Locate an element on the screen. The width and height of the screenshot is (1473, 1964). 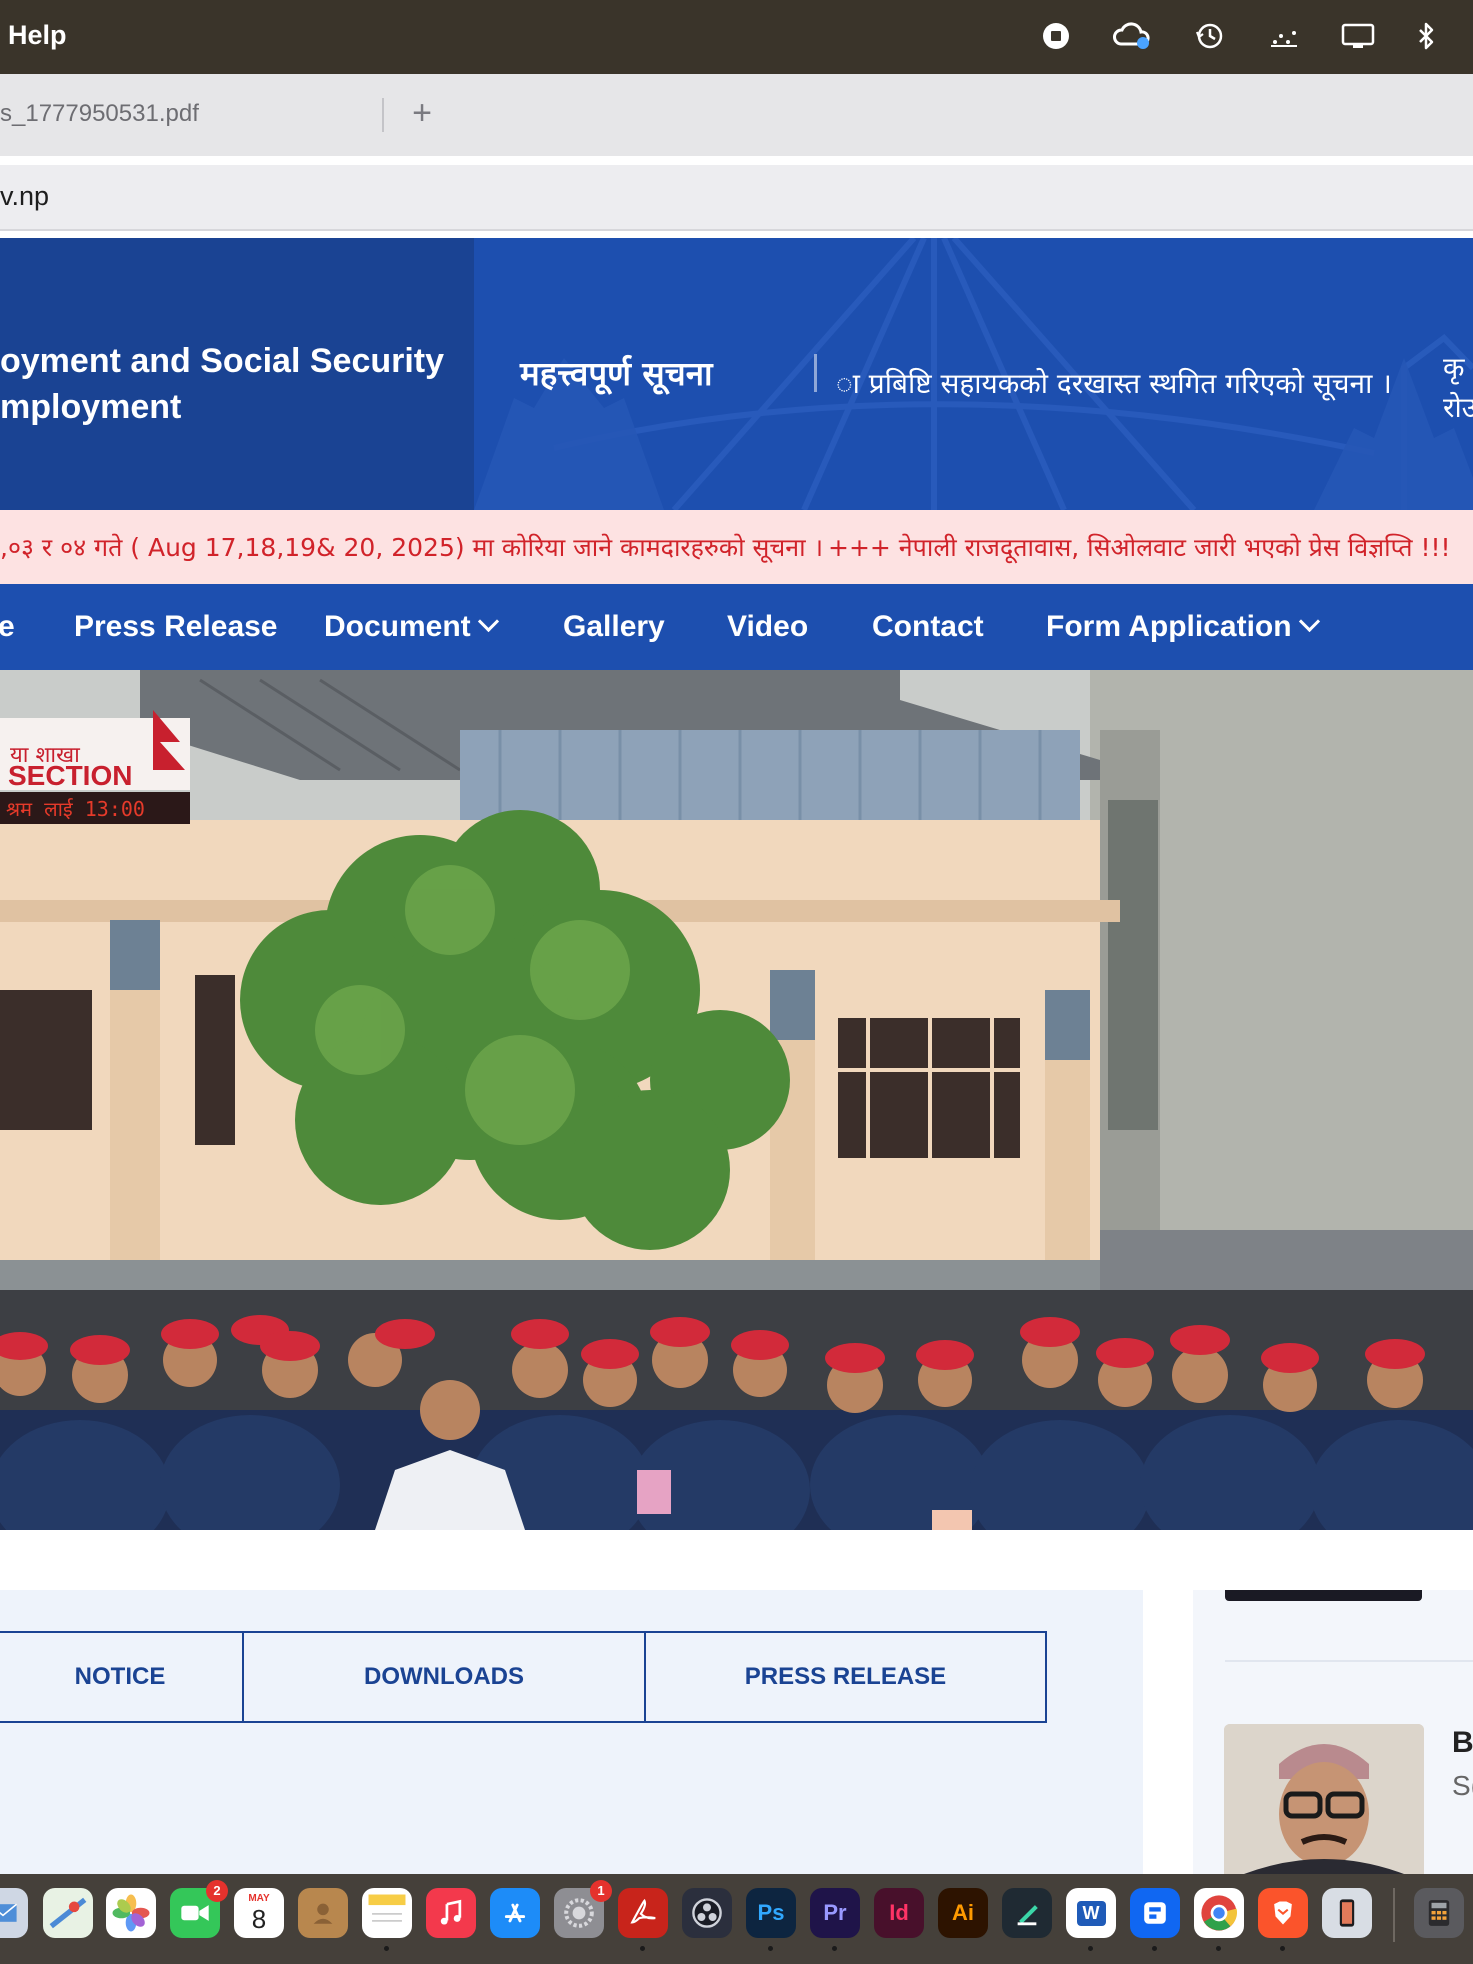
music-icon is located at coordinates (451, 1913).